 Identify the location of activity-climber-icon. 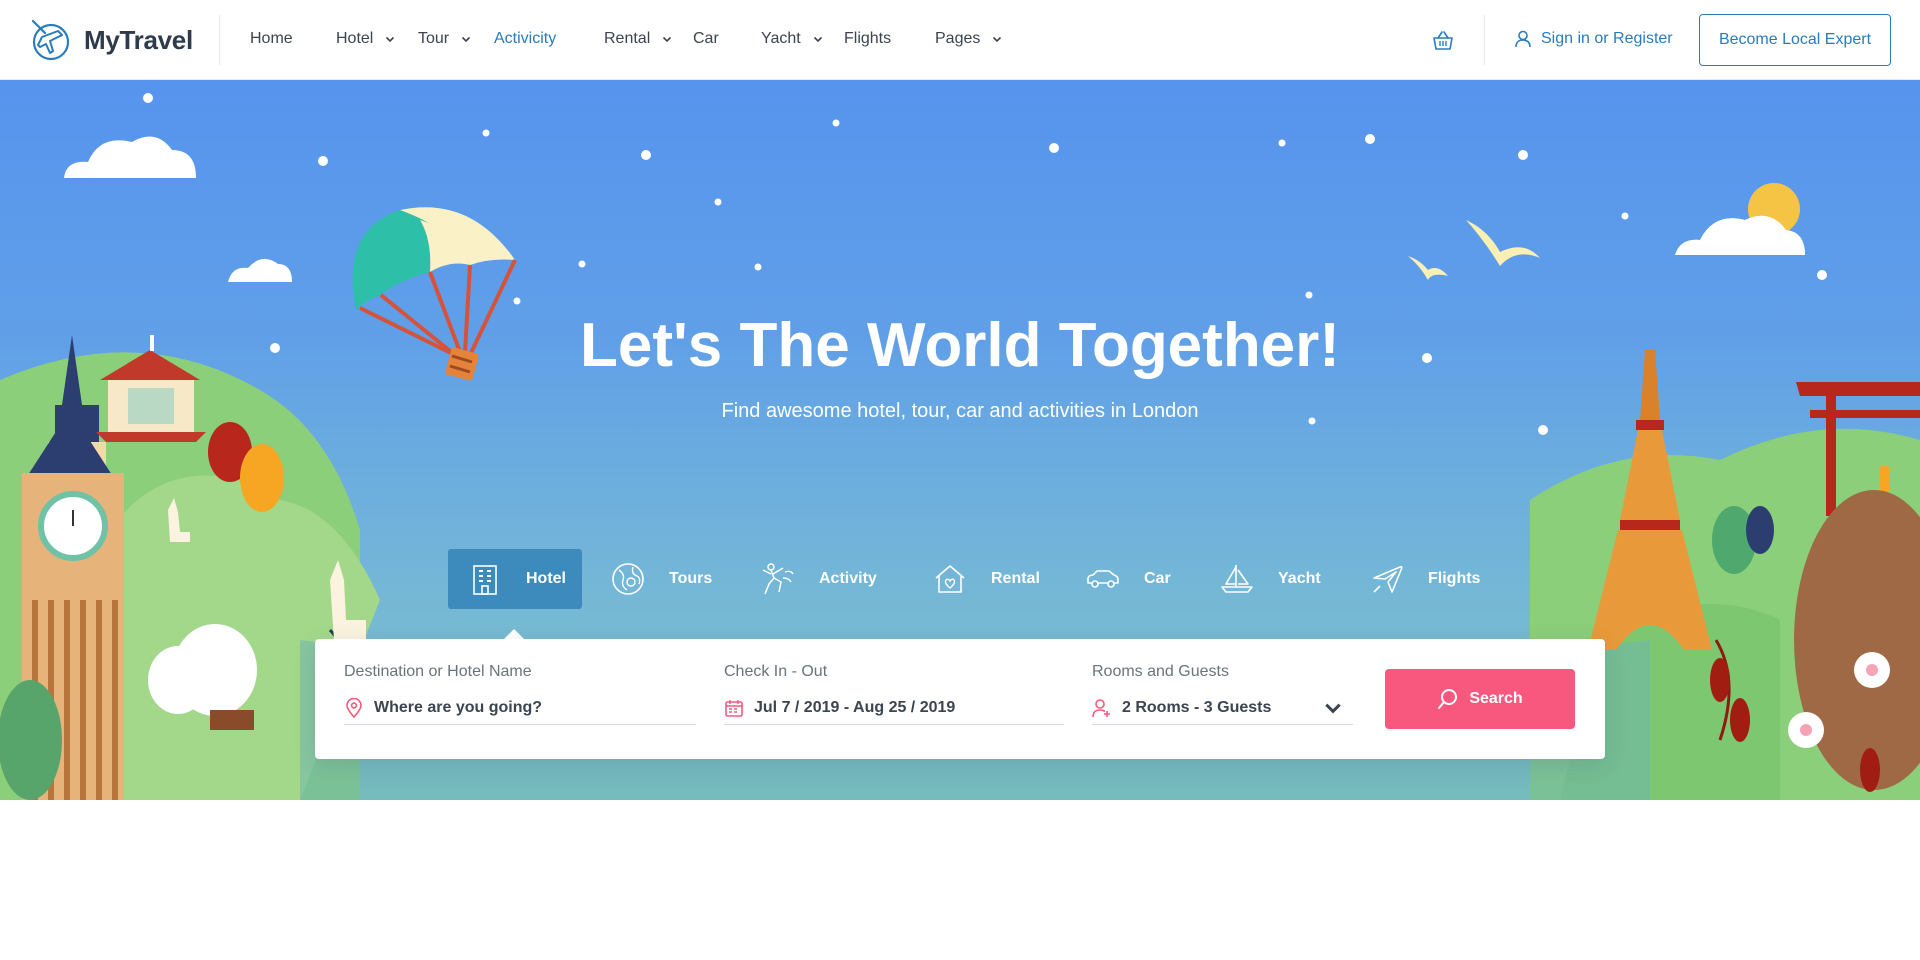
(778, 579).